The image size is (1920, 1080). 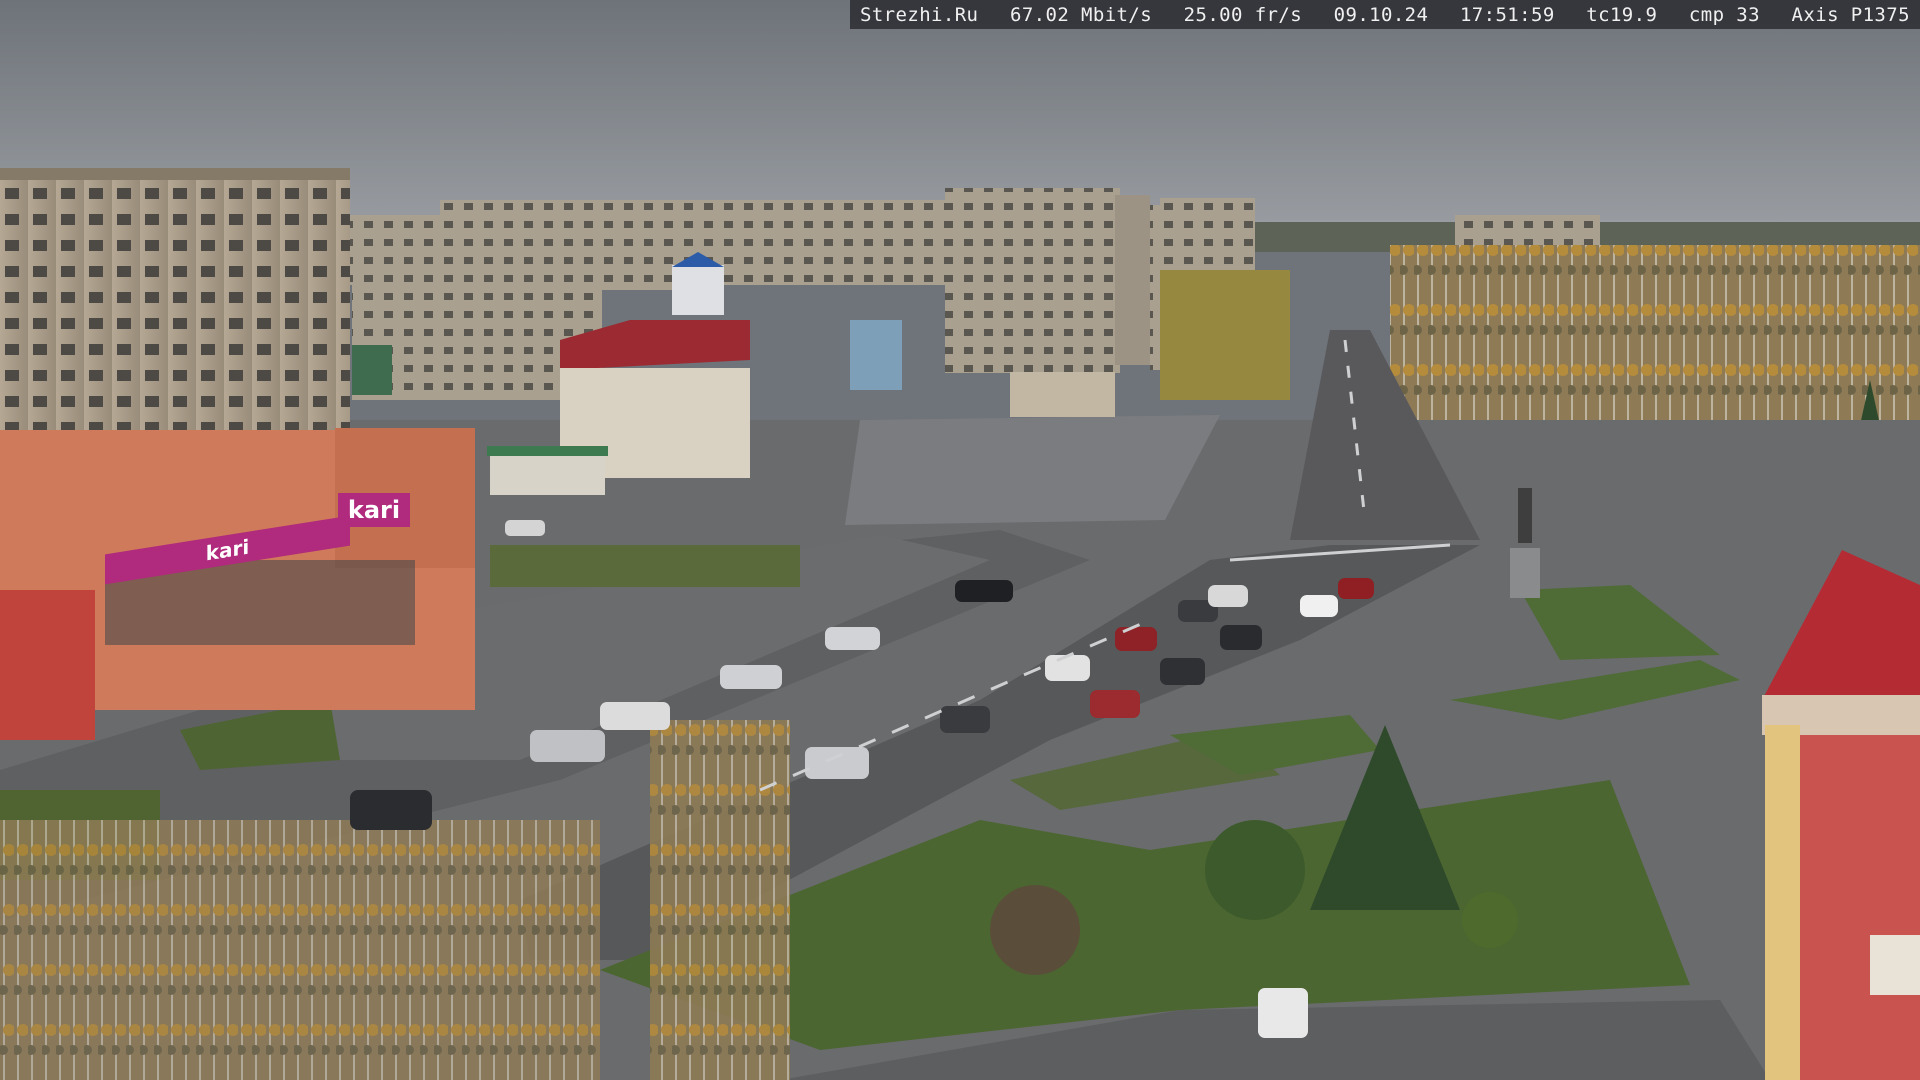 I want to click on overlay-tc: tc19.9, so click(x=1622, y=14).